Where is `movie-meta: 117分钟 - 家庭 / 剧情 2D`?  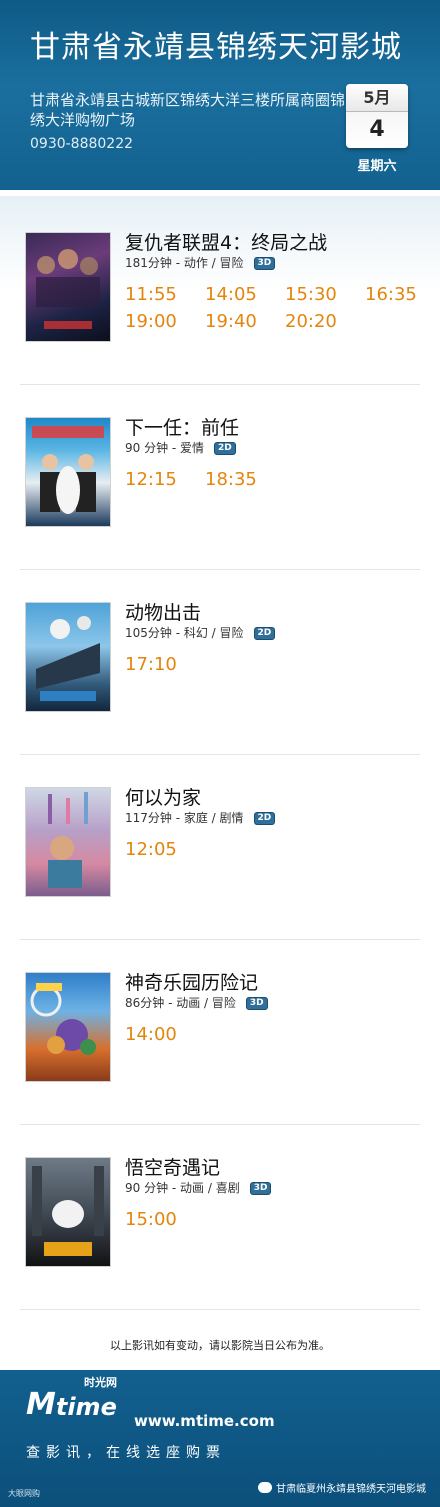
movie-meta: 117分钟 - 家庭 / 剧情 2D is located at coordinates (200, 817).